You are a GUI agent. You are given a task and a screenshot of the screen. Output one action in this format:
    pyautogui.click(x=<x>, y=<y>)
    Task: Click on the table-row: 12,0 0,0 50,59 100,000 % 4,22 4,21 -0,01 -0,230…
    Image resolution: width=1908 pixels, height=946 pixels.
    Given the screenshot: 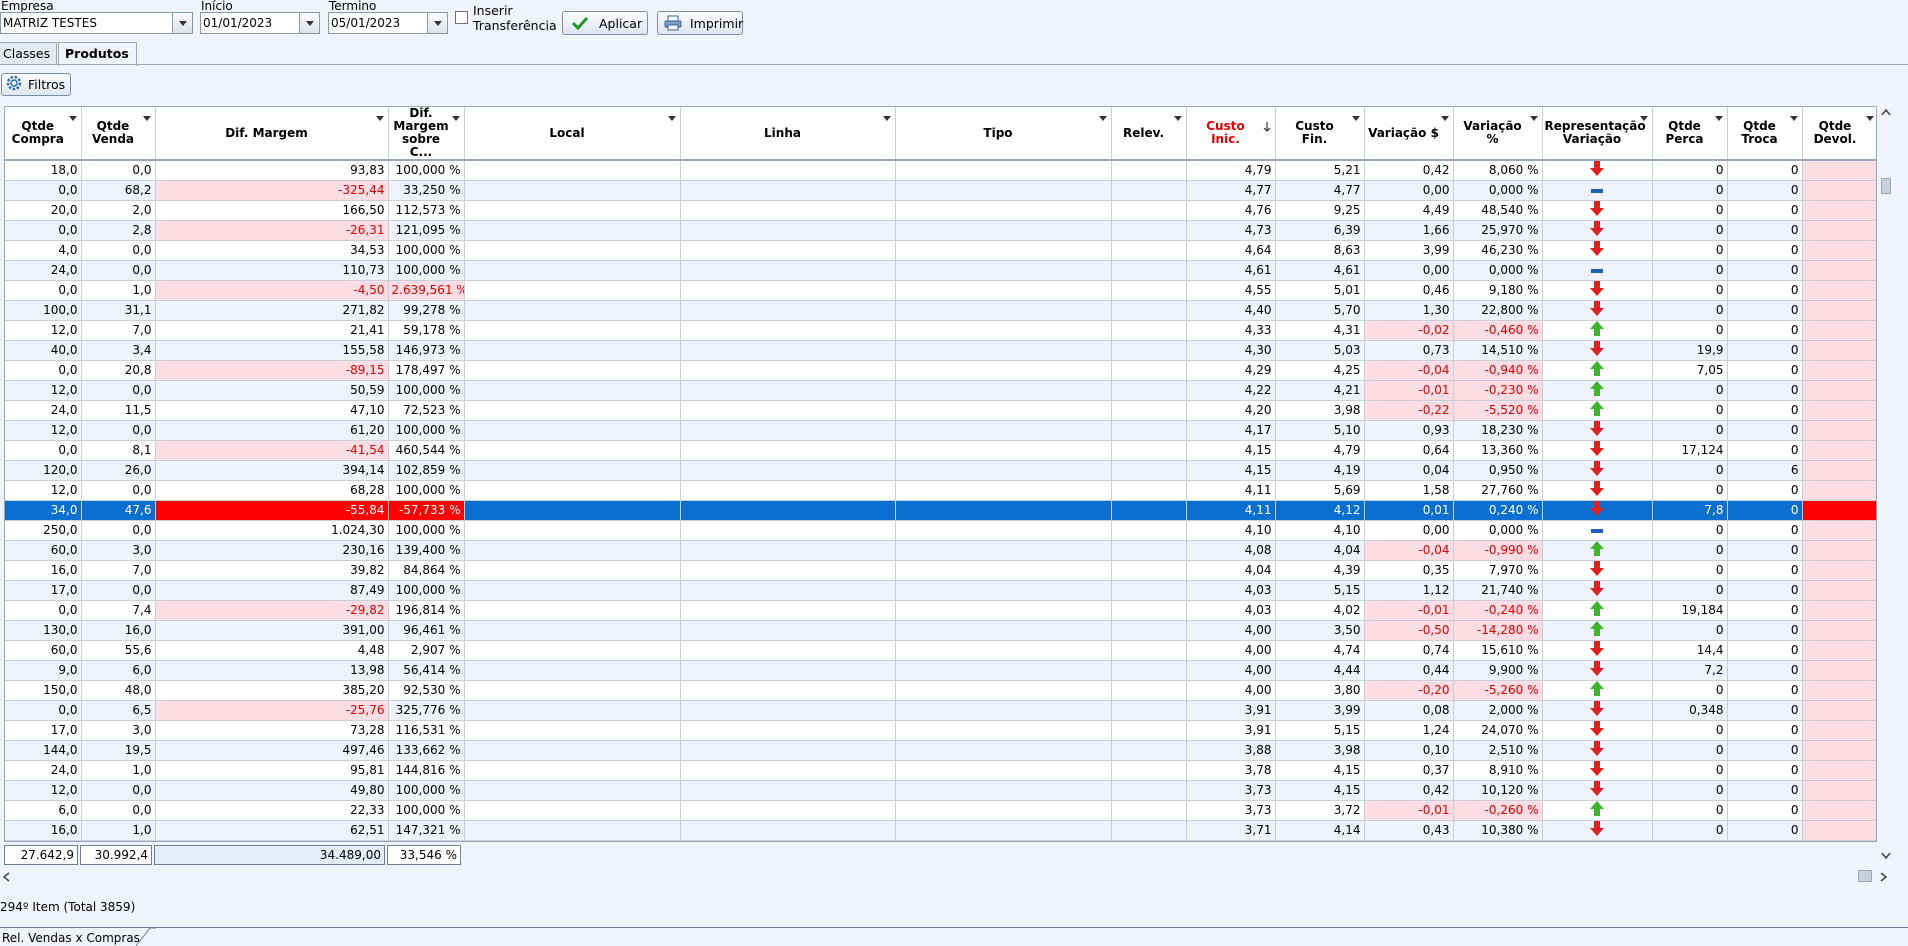 What is the action you would take?
    pyautogui.click(x=940, y=390)
    